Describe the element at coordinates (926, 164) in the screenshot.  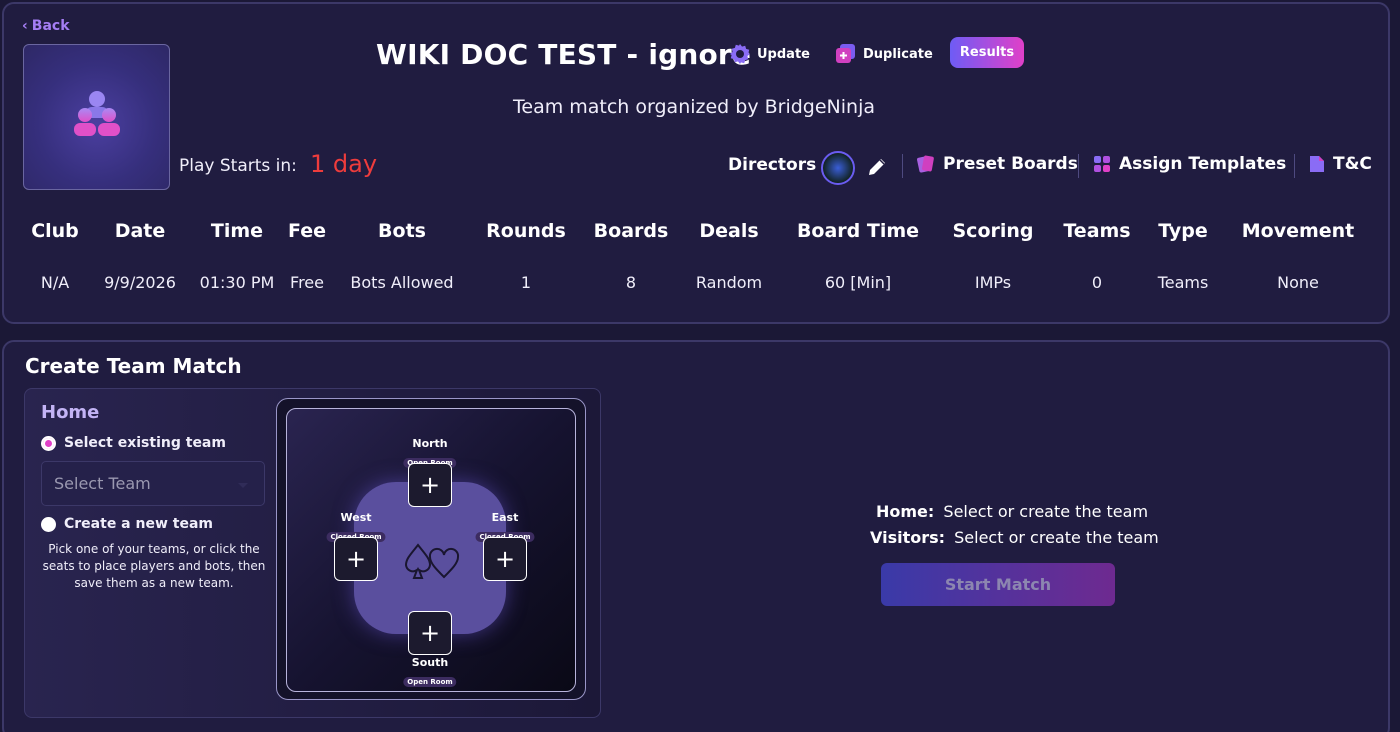
I see `cards-icon` at that location.